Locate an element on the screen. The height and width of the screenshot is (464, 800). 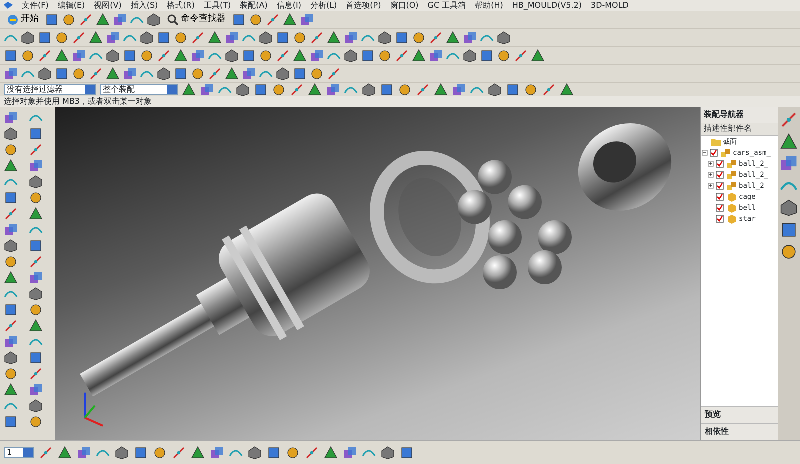
panel-section-header: 预览 is located at coordinates (739, 414).